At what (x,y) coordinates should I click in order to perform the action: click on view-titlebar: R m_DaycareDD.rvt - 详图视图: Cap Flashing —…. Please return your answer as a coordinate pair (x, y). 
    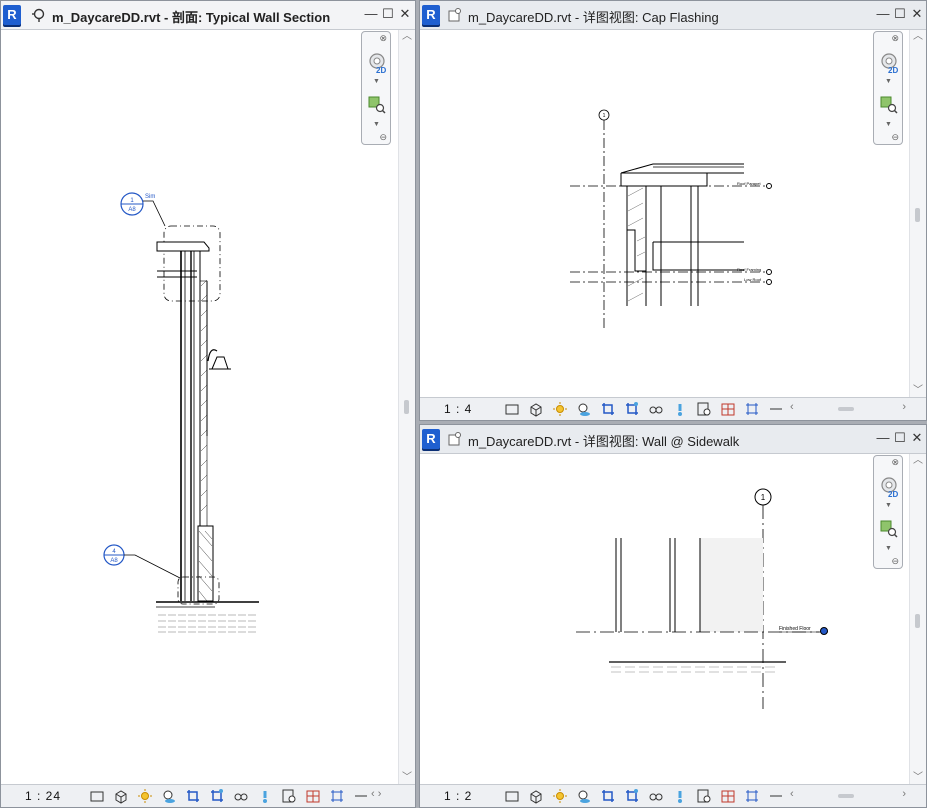
    Looking at the image, I should click on (673, 15).